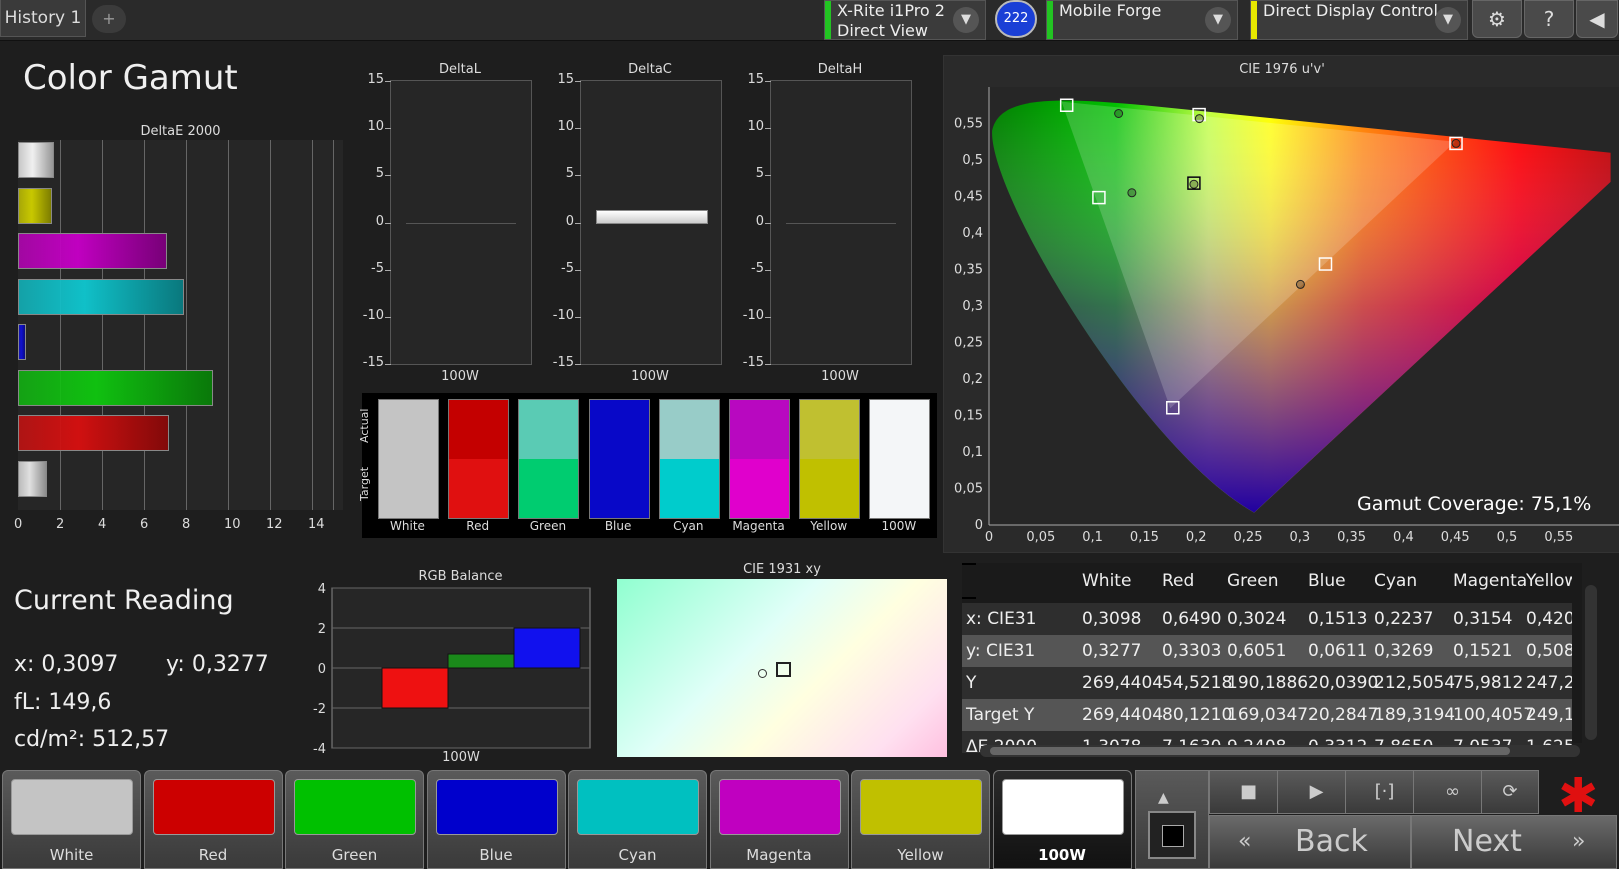 The image size is (1619, 869). Describe the element at coordinates (1000, 715) in the screenshot. I see `table-cell: Target Y` at that location.